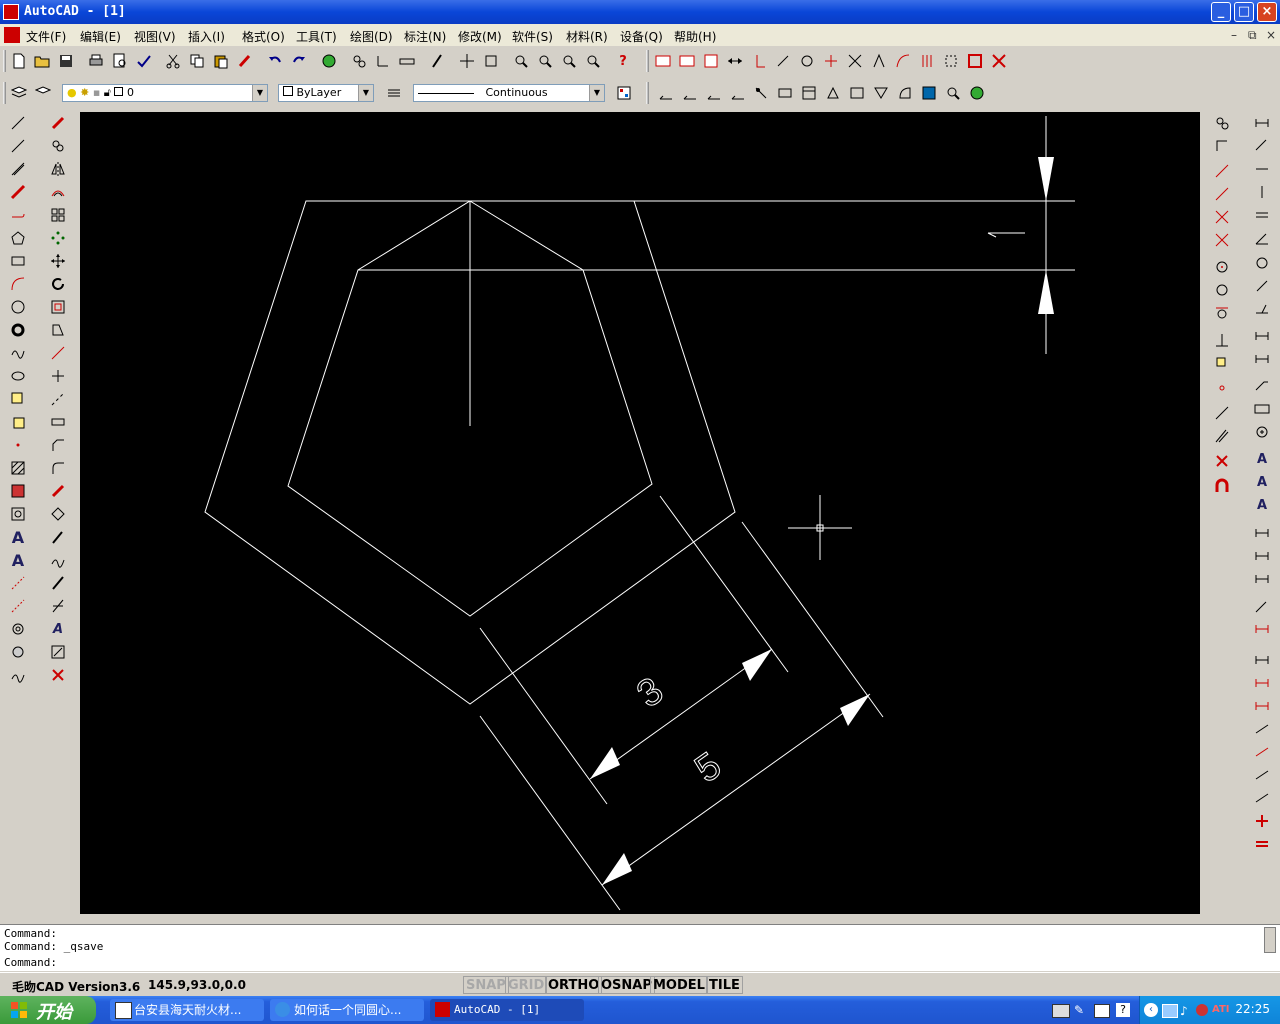 This screenshot has height=1024, width=1280. Describe the element at coordinates (999, 61) in the screenshot. I see `special-tool-15-icon` at that location.